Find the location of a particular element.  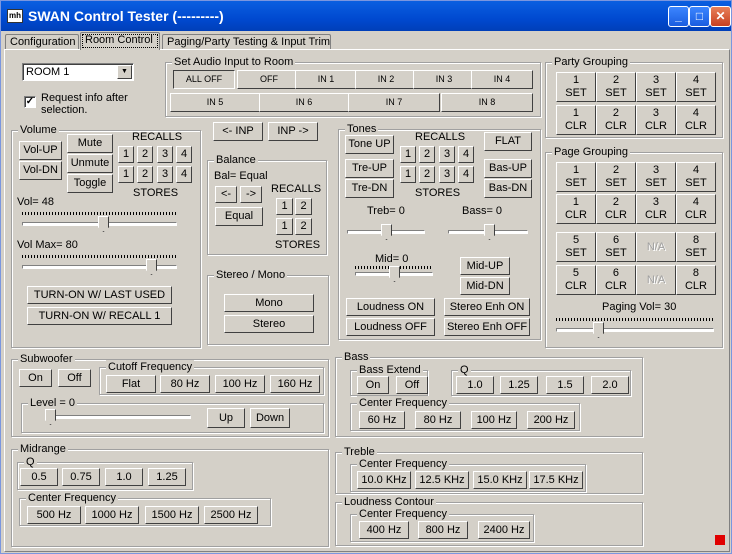

bass-down-button: Bas-DN is located at coordinates (508, 188).